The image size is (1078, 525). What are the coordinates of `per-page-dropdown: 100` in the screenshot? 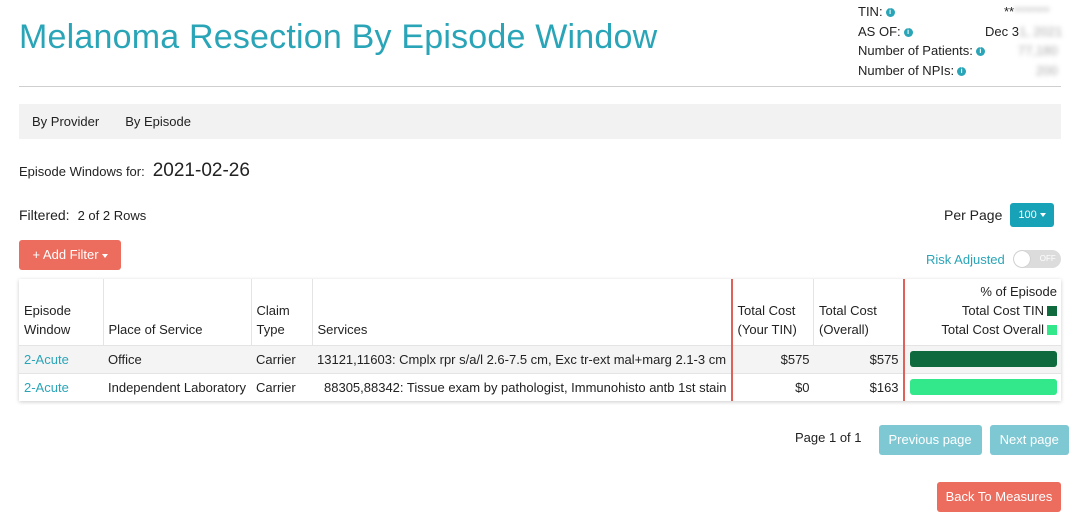 It's located at (1032, 215).